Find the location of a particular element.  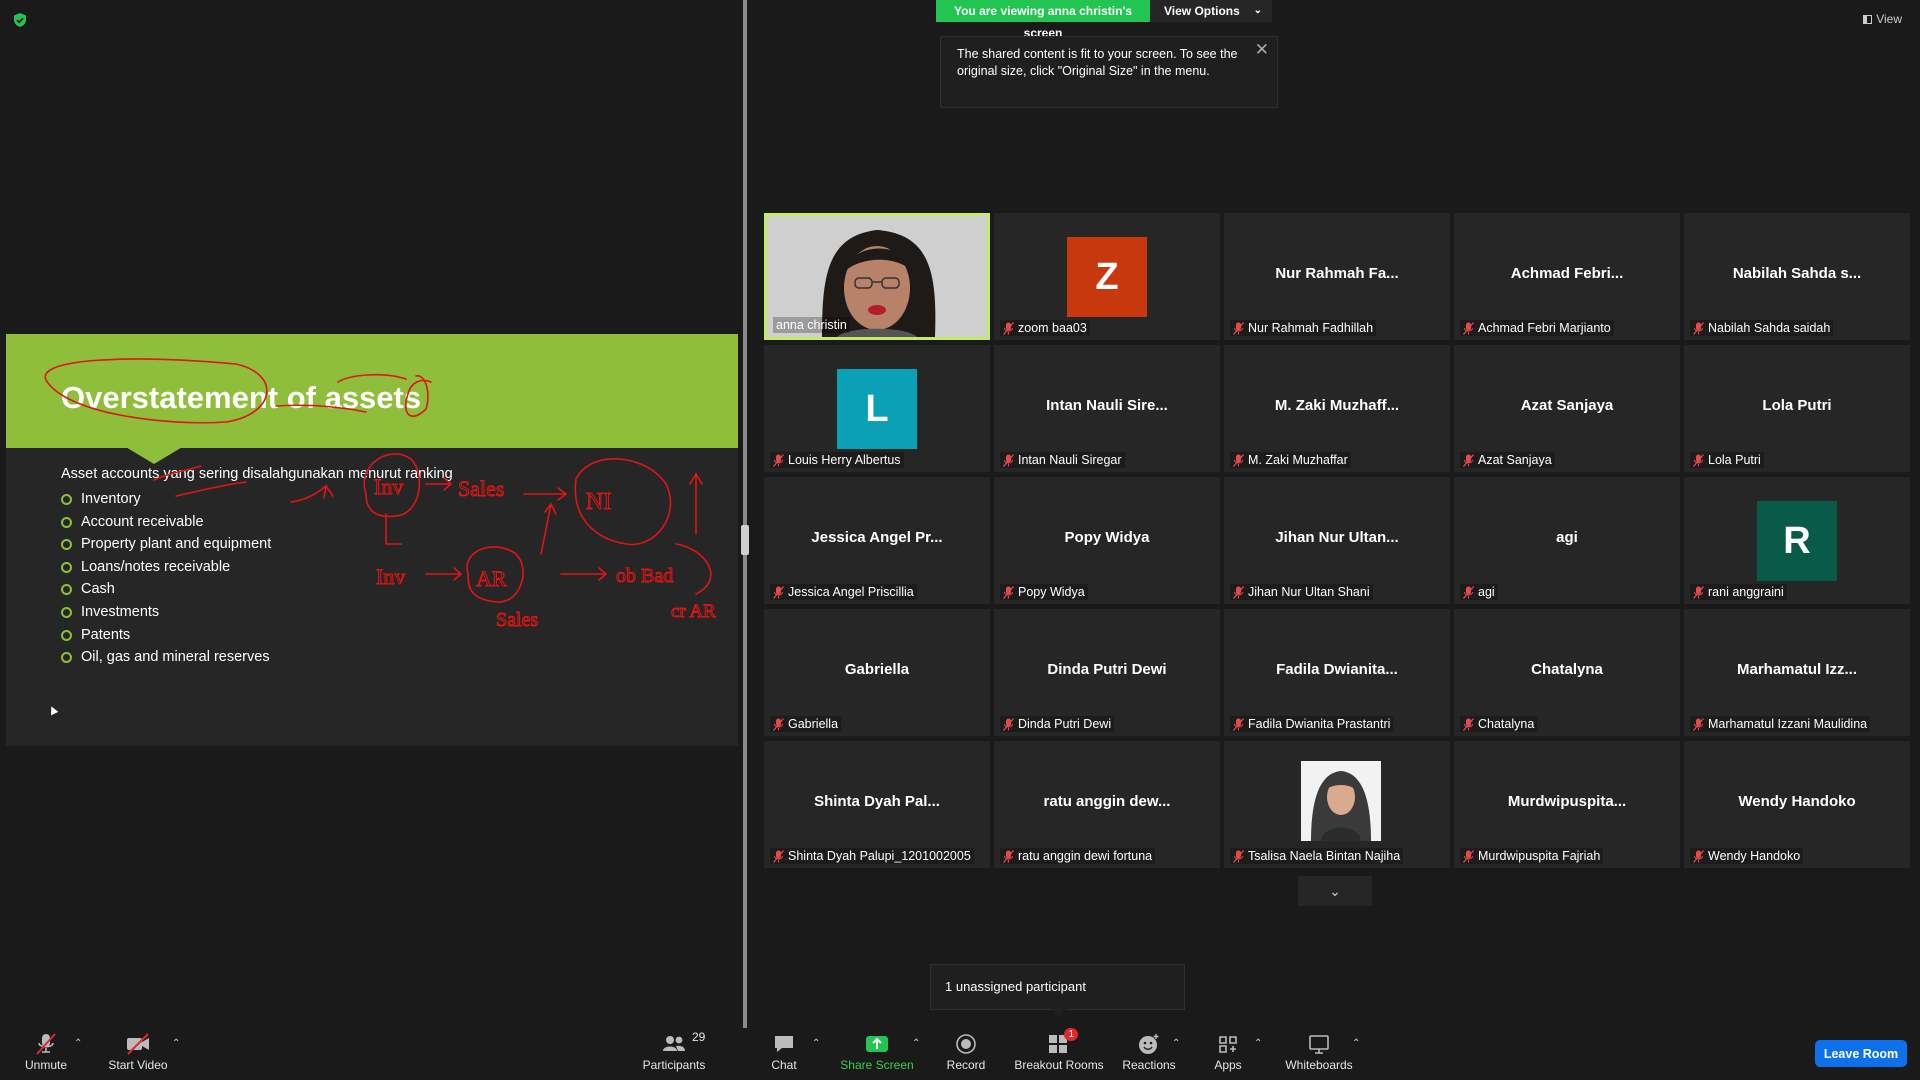

participant-tile: Azat Sanjaya Azat Sanjaya is located at coordinates (1567, 408).